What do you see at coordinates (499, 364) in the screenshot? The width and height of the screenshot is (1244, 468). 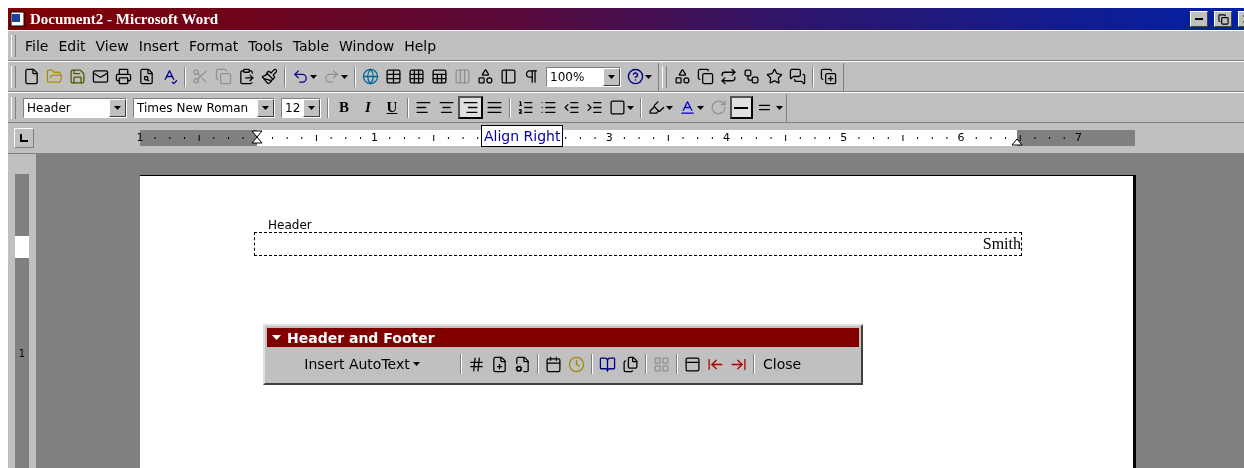 I see `page-count-icon` at bounding box center [499, 364].